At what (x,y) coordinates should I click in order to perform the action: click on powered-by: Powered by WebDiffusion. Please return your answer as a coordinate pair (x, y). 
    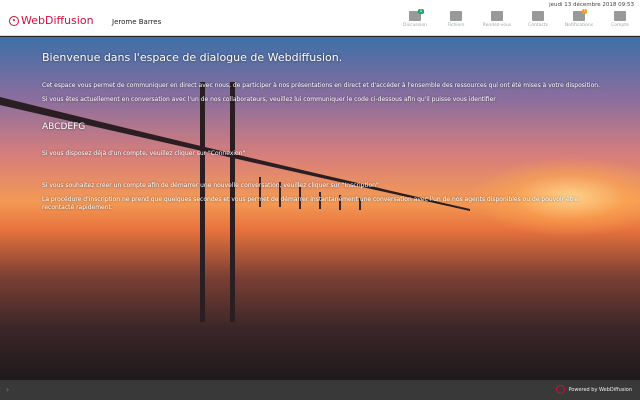
    Looking at the image, I should click on (594, 389).